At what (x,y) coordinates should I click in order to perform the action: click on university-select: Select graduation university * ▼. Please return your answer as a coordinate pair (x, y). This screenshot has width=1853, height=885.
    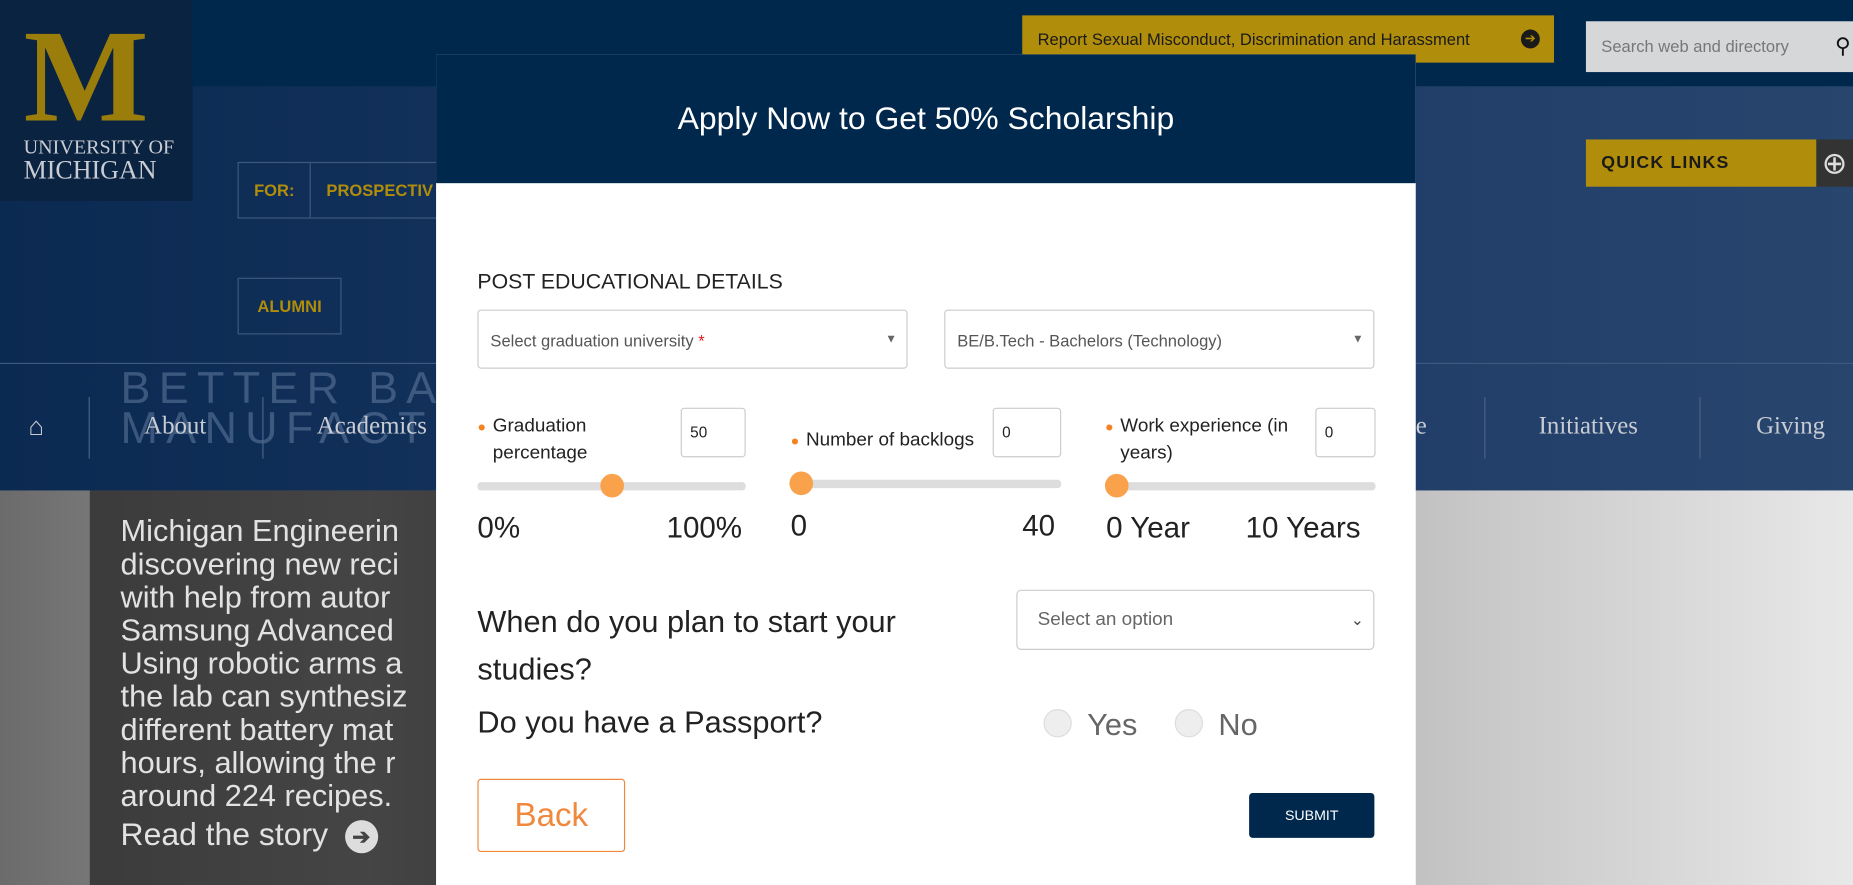
    Looking at the image, I should click on (692, 339).